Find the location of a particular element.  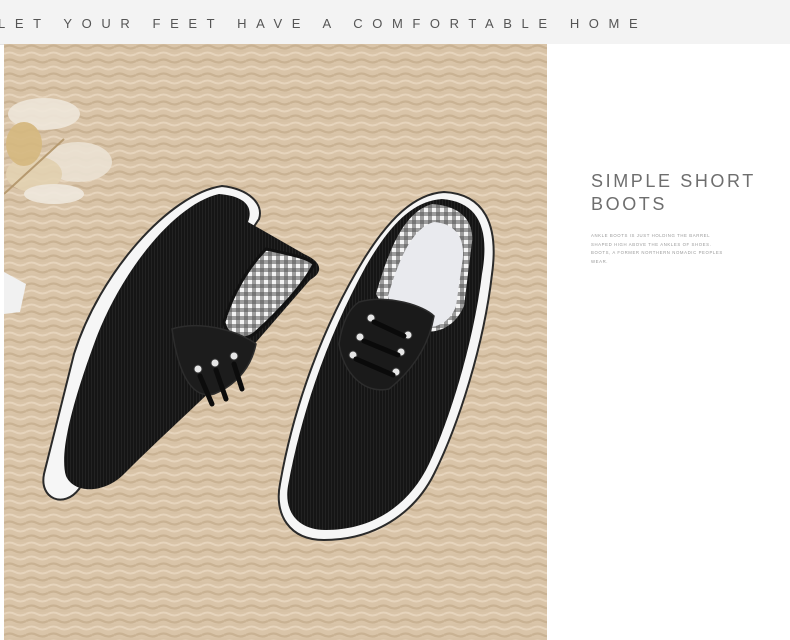

heading-line-1: SIMPLE SHORT is located at coordinates (673, 181).